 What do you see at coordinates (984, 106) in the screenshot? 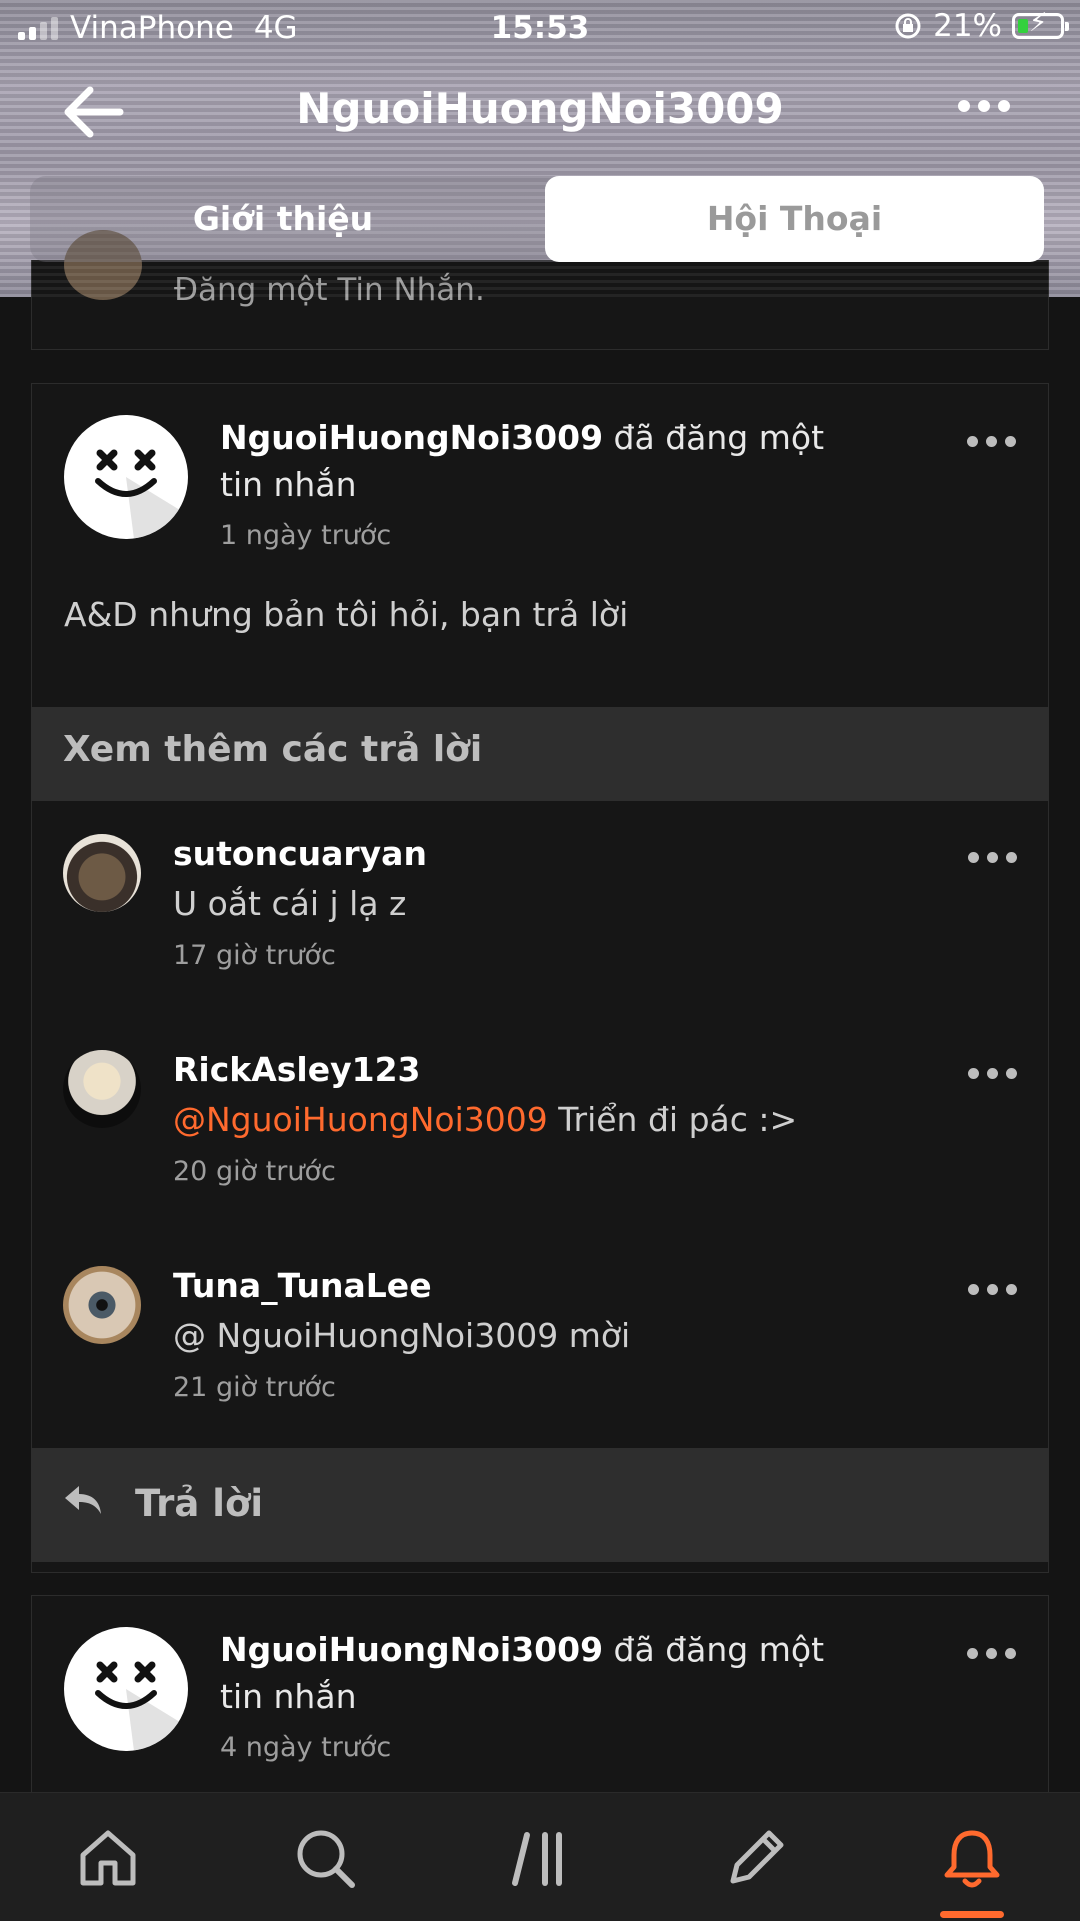
I see `more-options-button` at bounding box center [984, 106].